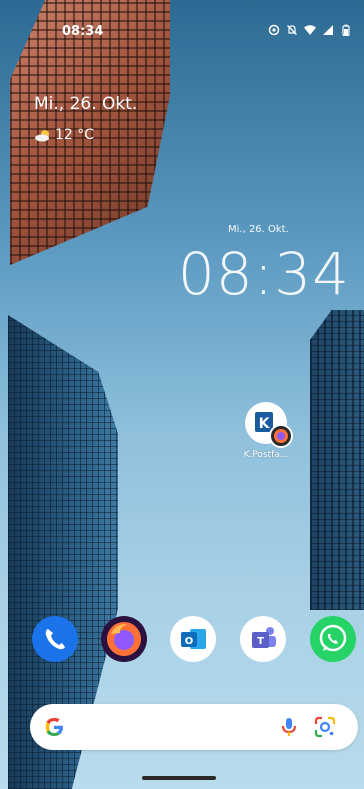 This screenshot has height=789, width=364. I want to click on teams-icon: T, so click(263, 639).